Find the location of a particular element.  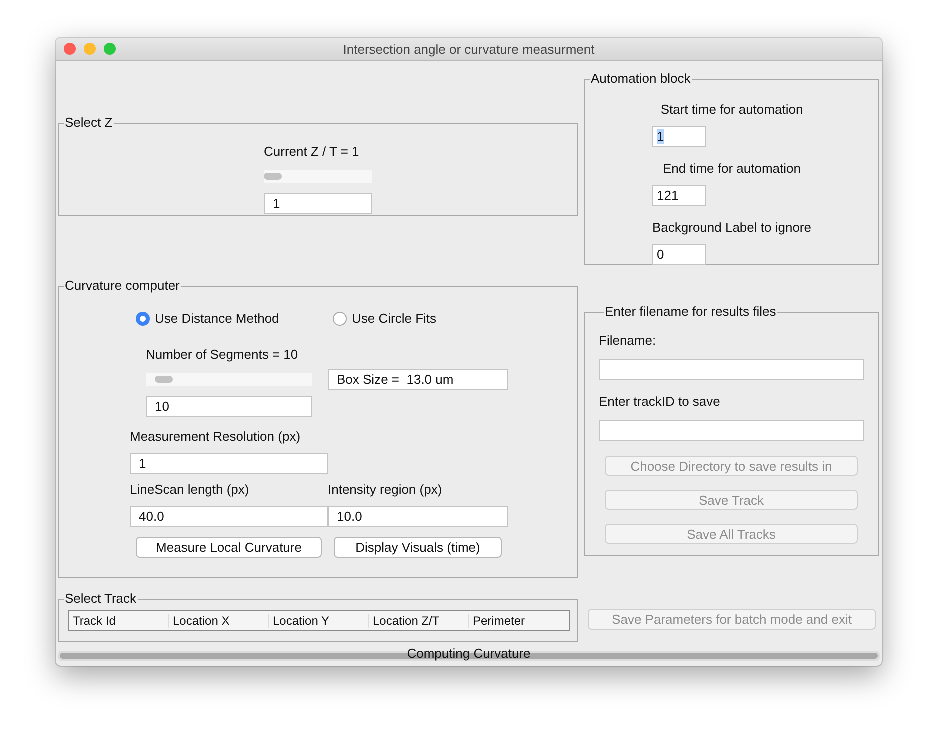

segments-input-field: 10 is located at coordinates (229, 406).